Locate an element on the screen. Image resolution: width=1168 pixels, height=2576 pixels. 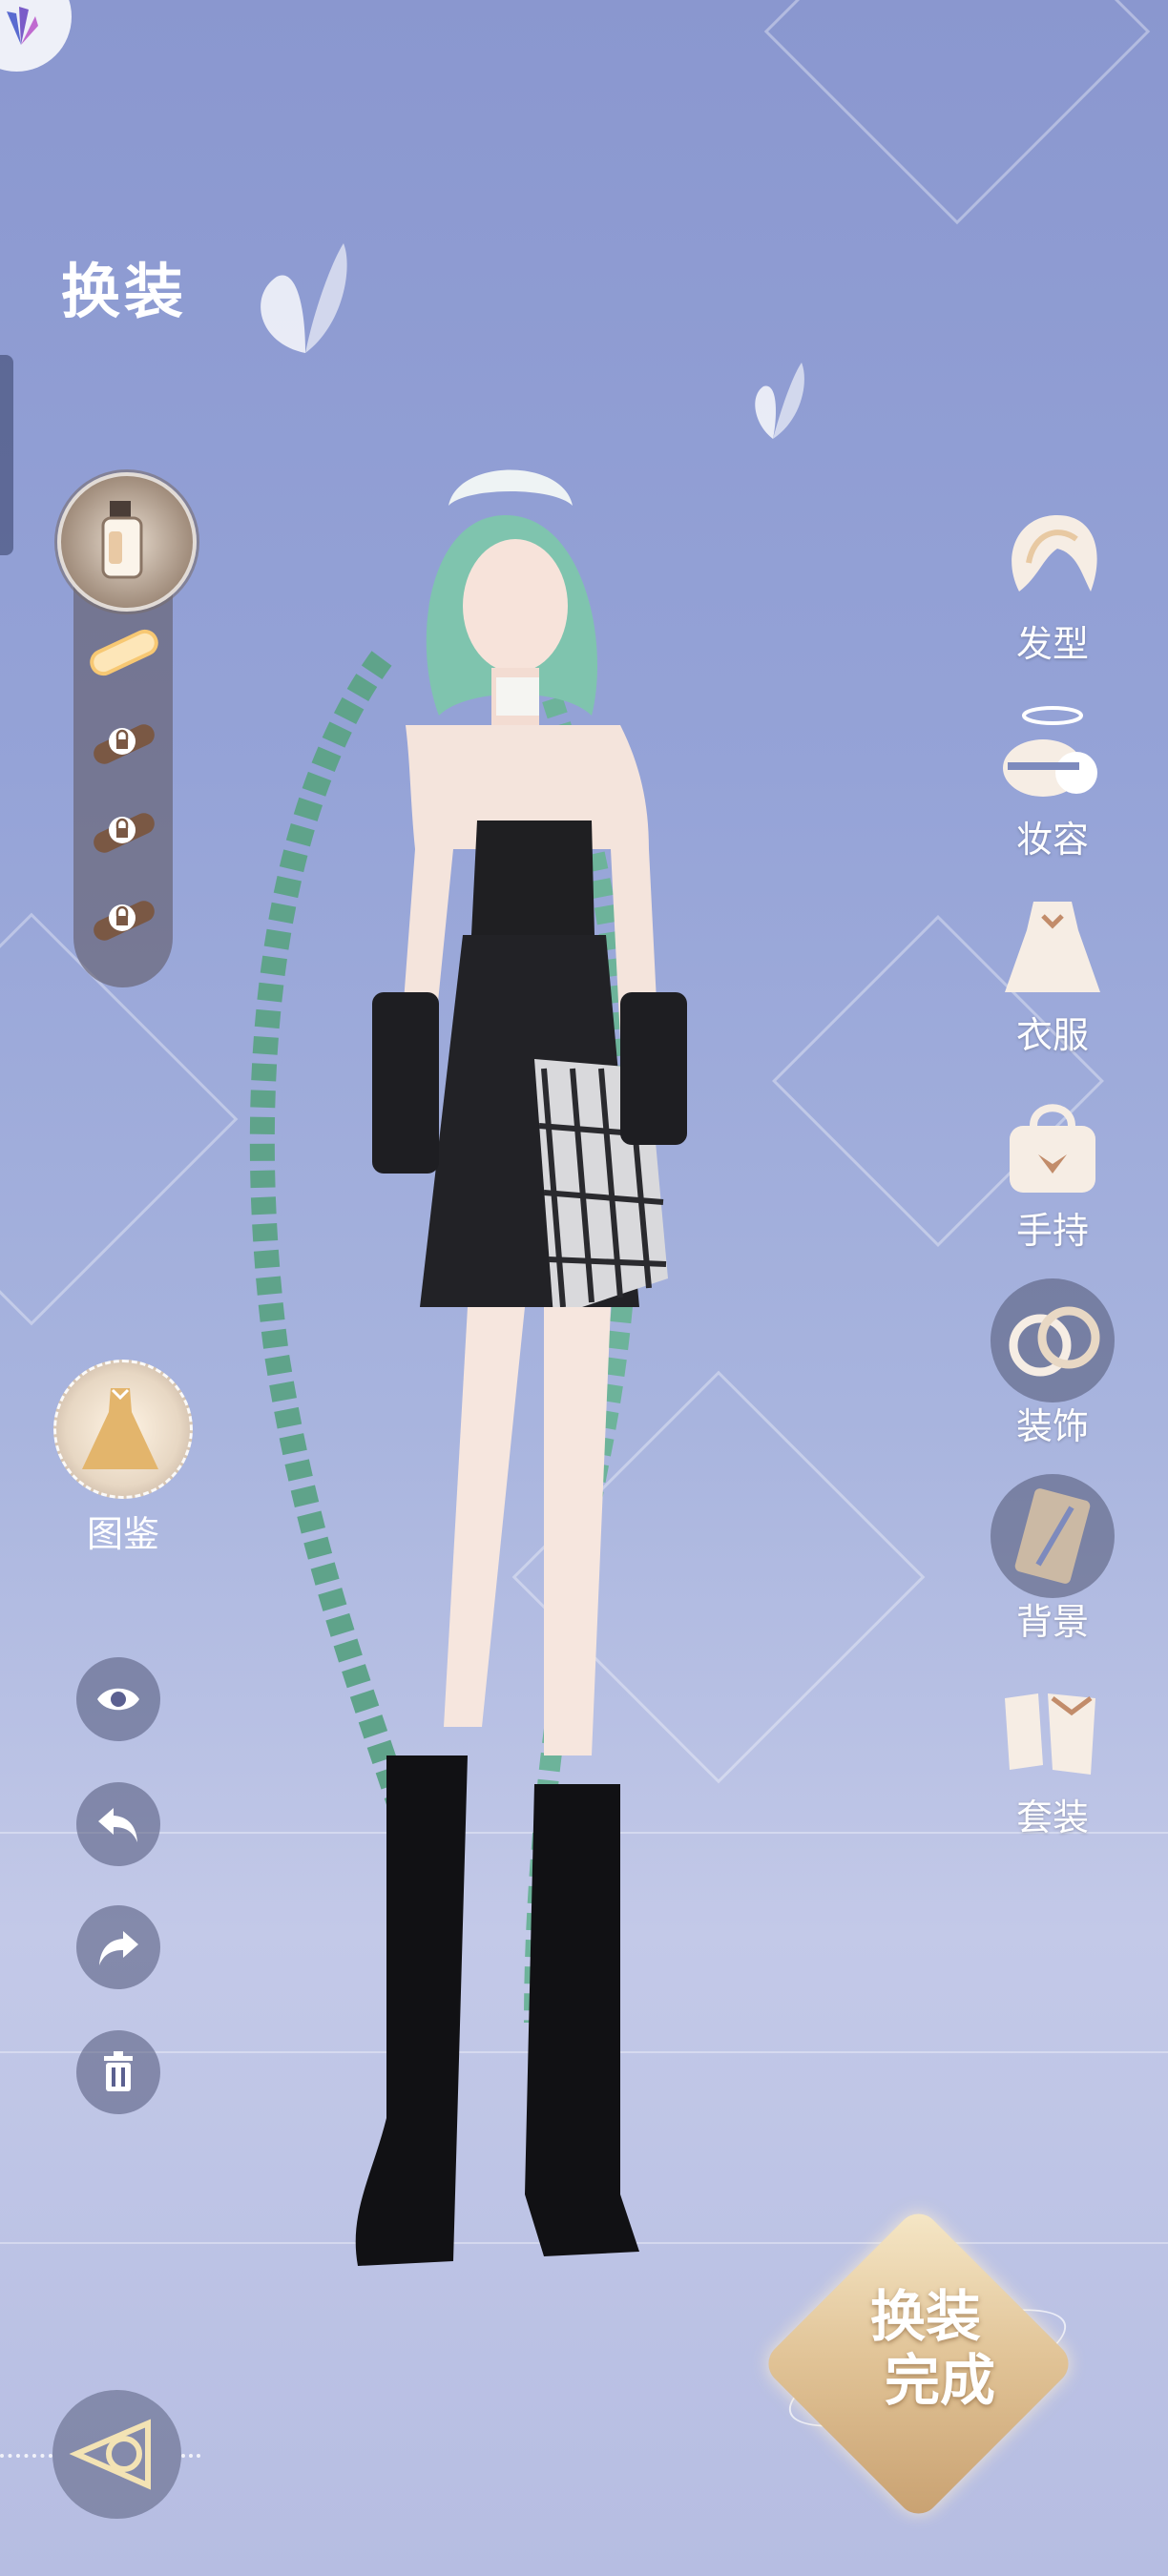
fan-logo-icon is located at coordinates (22, 26).